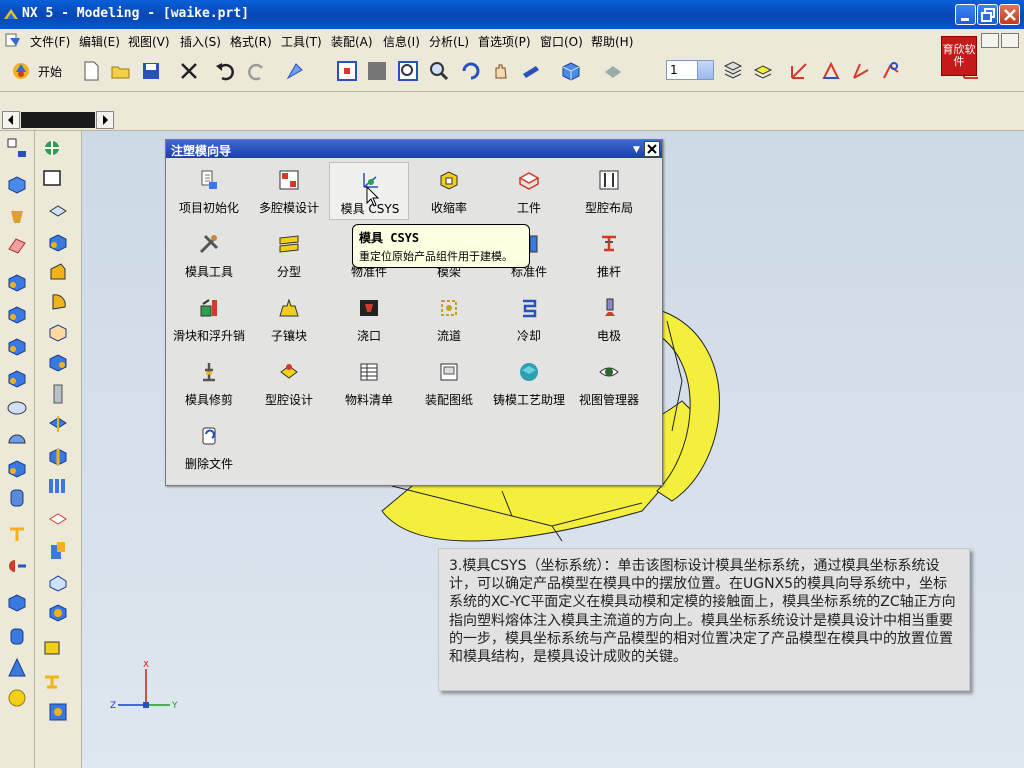 This screenshot has height=768, width=1024. I want to click on dialog-title-bar: 注塑模向导 ▼, so click(414, 149).